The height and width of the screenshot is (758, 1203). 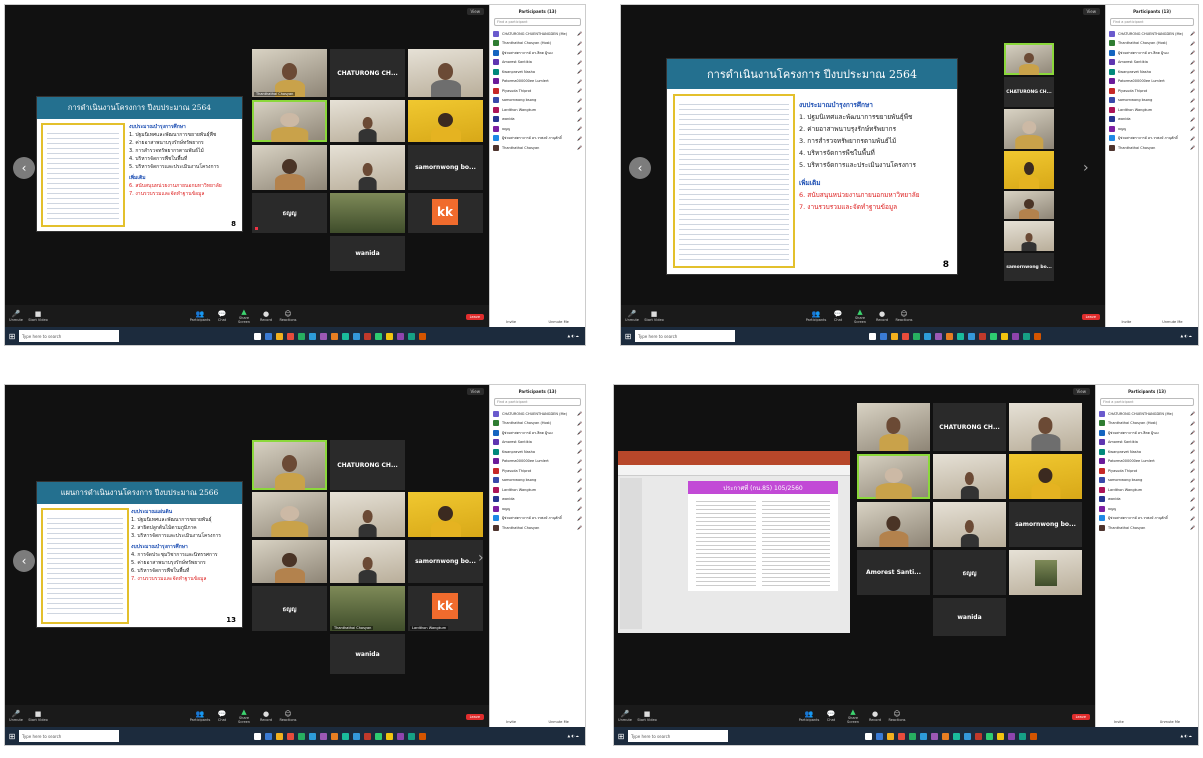 I want to click on participant-row: Lardthon Wangkum 🎤̸, so click(x=537, y=110).